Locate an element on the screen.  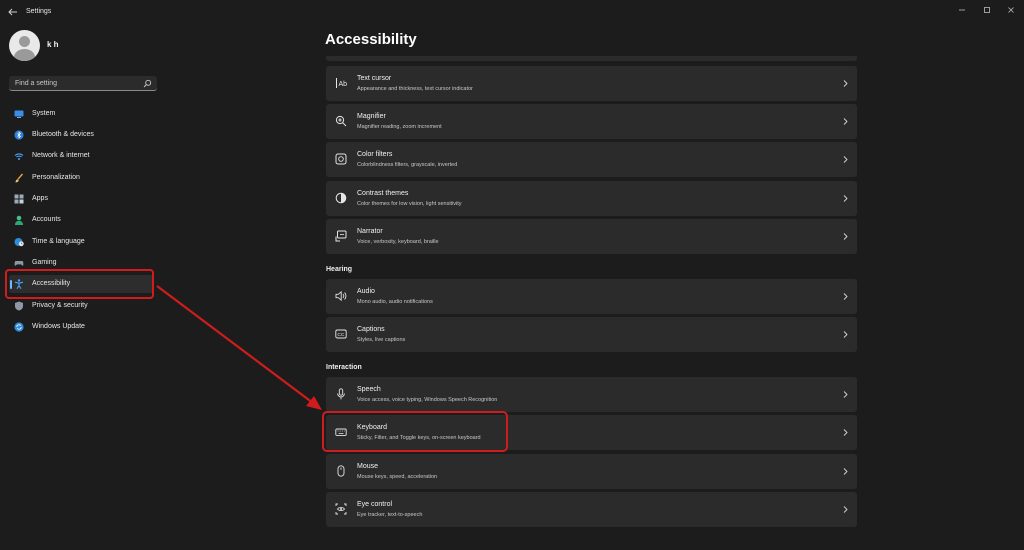
sidebar-item-bluetooth: Bluetooth & devices is located at coordinates (81, 135).